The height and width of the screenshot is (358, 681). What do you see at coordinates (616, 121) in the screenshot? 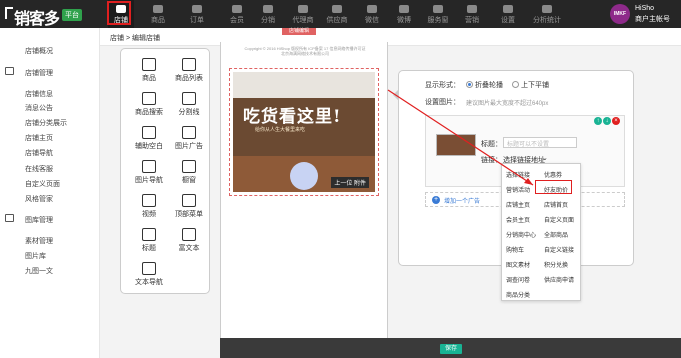
I see `close-icon: ×` at bounding box center [616, 121].